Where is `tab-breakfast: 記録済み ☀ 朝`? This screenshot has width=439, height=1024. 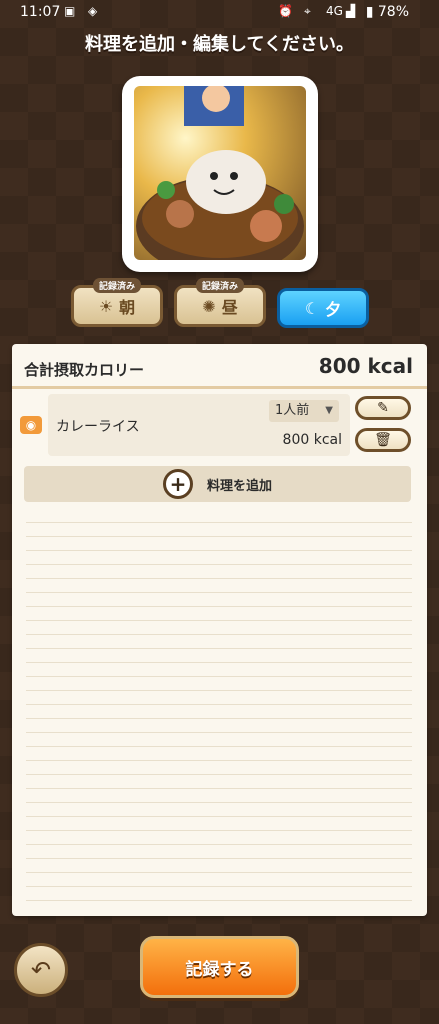 tab-breakfast: 記録済み ☀ 朝 is located at coordinates (117, 302).